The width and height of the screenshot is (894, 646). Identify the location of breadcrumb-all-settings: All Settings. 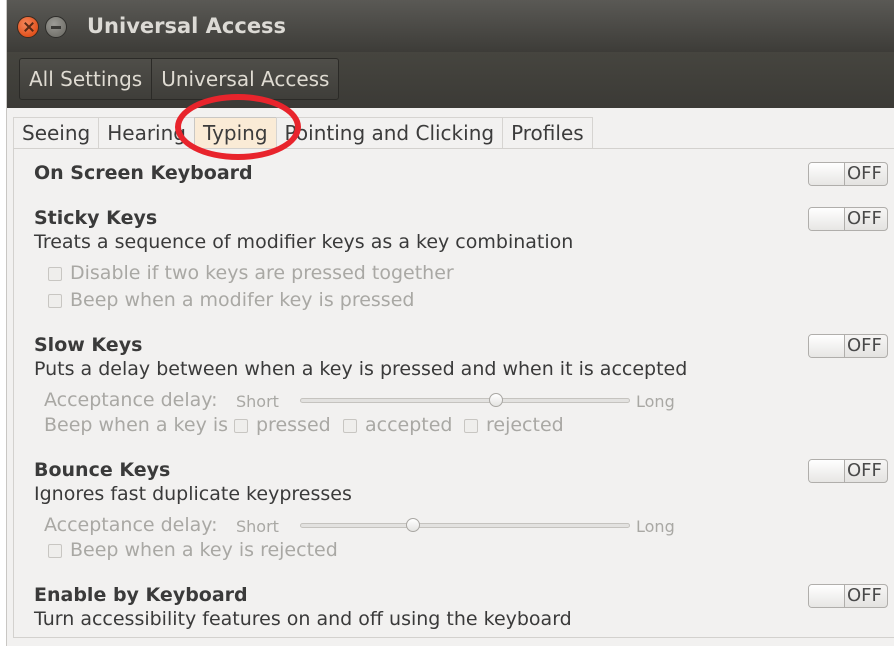
(86, 79).